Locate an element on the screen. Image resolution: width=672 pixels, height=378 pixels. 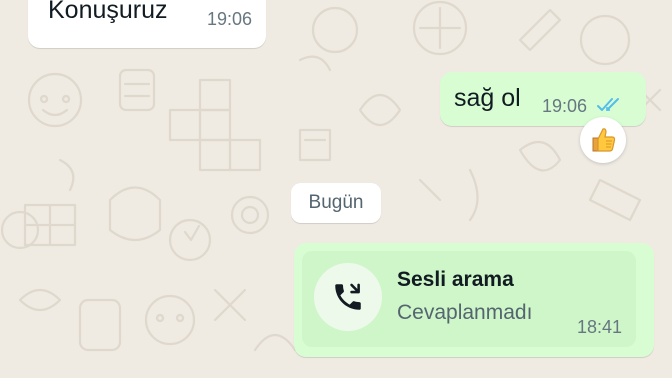
date-label: Bugün is located at coordinates (336, 202).